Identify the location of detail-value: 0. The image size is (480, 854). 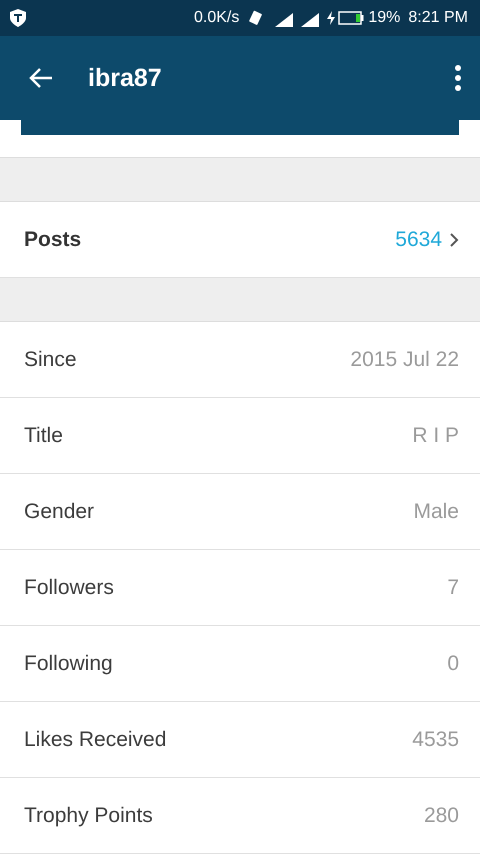
(453, 664).